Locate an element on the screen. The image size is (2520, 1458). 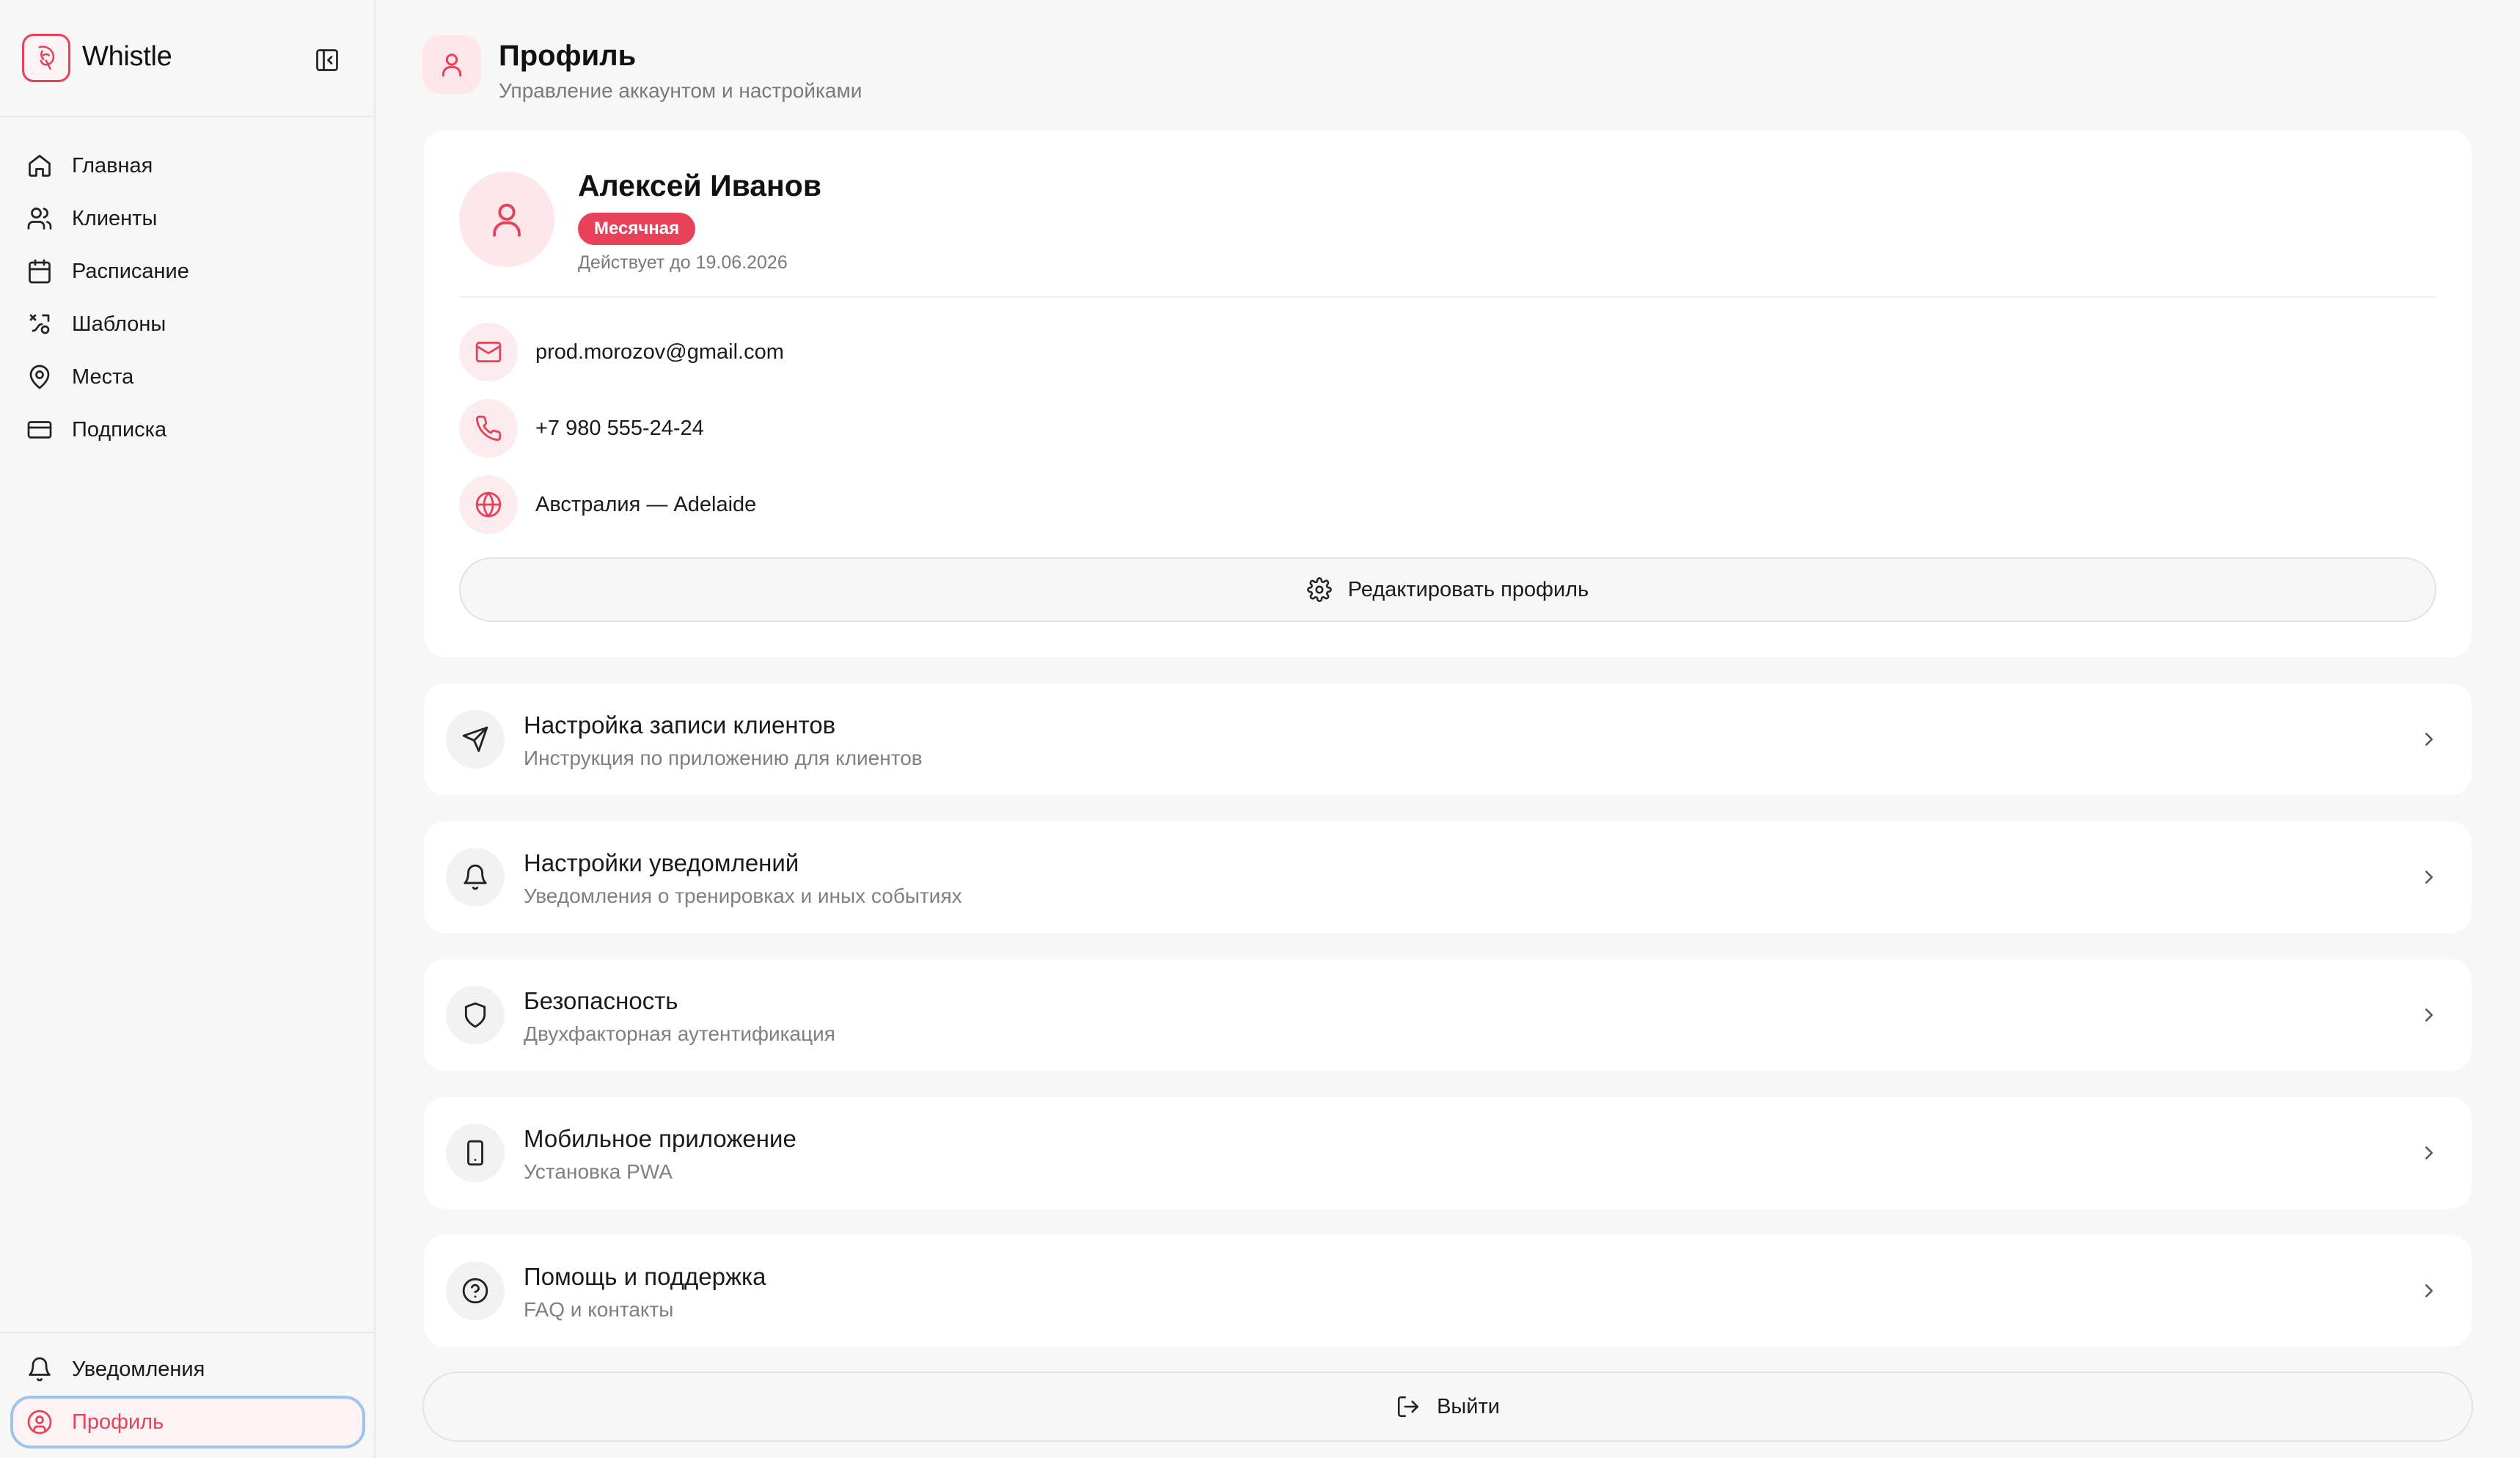
smartphone-icon is located at coordinates (476, 1153).